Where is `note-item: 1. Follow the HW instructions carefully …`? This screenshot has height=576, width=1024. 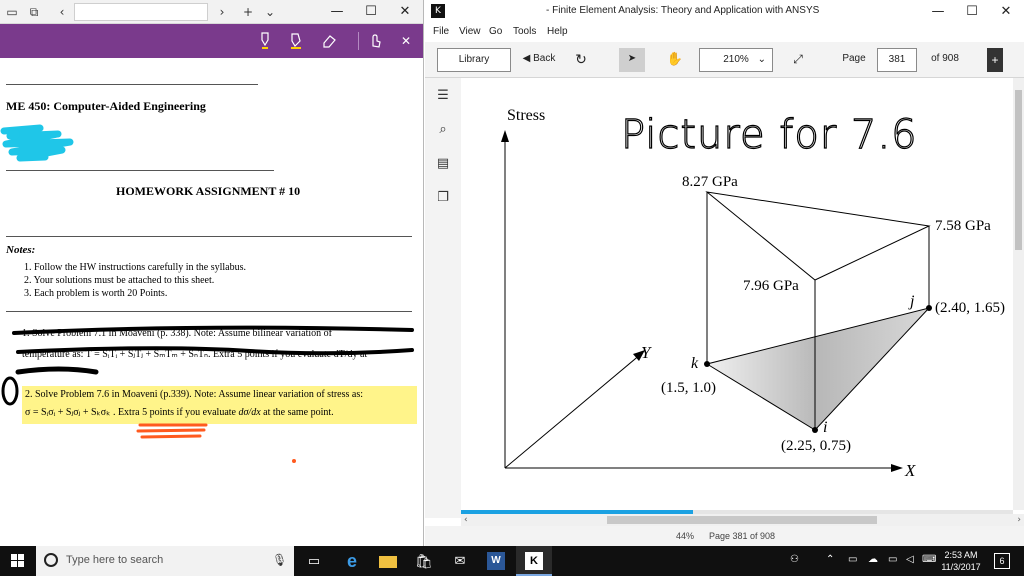 note-item: 1. Follow the HW instructions carefully … is located at coordinates (135, 267).